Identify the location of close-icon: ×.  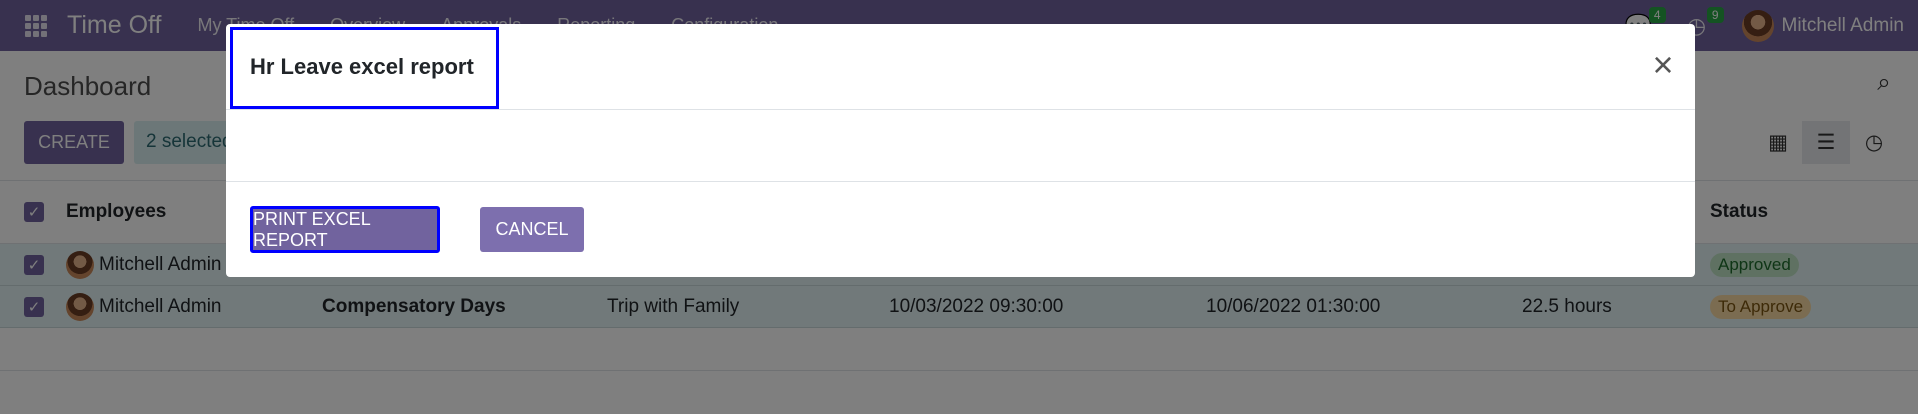
(1663, 65).